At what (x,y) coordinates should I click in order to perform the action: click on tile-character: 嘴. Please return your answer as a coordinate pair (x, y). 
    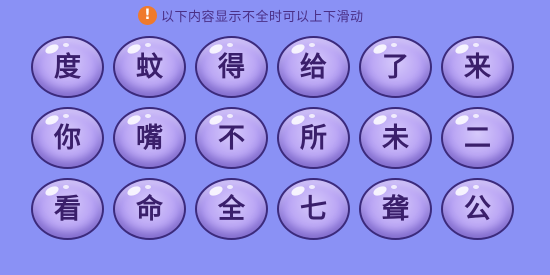
    Looking at the image, I should click on (149, 138).